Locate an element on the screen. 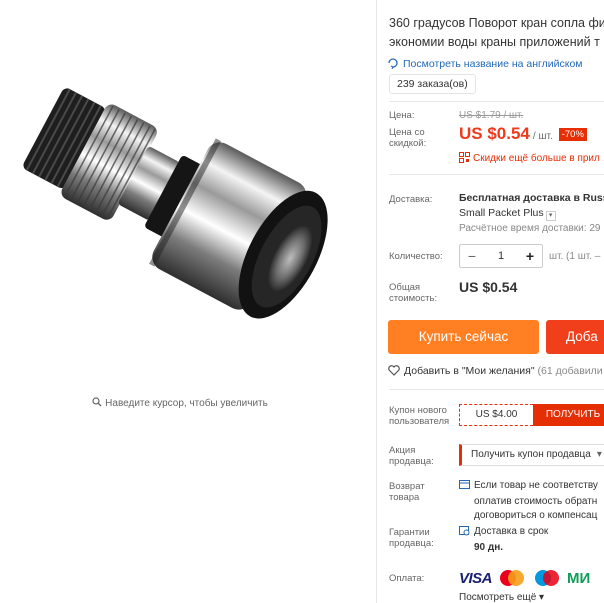 This screenshot has height=603, width=604. translate-icon is located at coordinates (393, 64).